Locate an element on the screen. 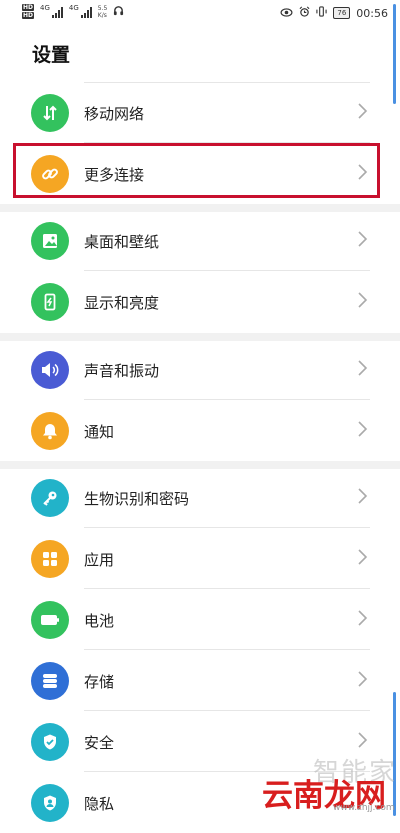 The height and width of the screenshot is (833, 400). settings-group-display: 桌面和壁纸 显示和亮度 is located at coordinates (200, 271).